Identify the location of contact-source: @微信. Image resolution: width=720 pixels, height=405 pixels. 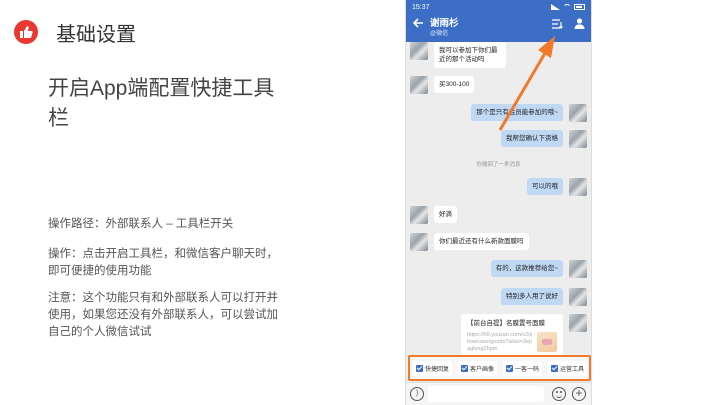
(439, 34).